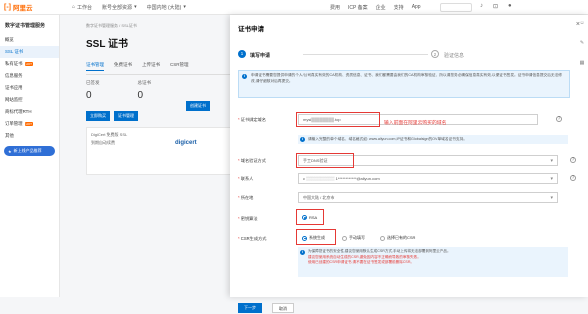 This screenshot has height=314, width=588. I want to click on page-title: SSL 证书, so click(107, 44).